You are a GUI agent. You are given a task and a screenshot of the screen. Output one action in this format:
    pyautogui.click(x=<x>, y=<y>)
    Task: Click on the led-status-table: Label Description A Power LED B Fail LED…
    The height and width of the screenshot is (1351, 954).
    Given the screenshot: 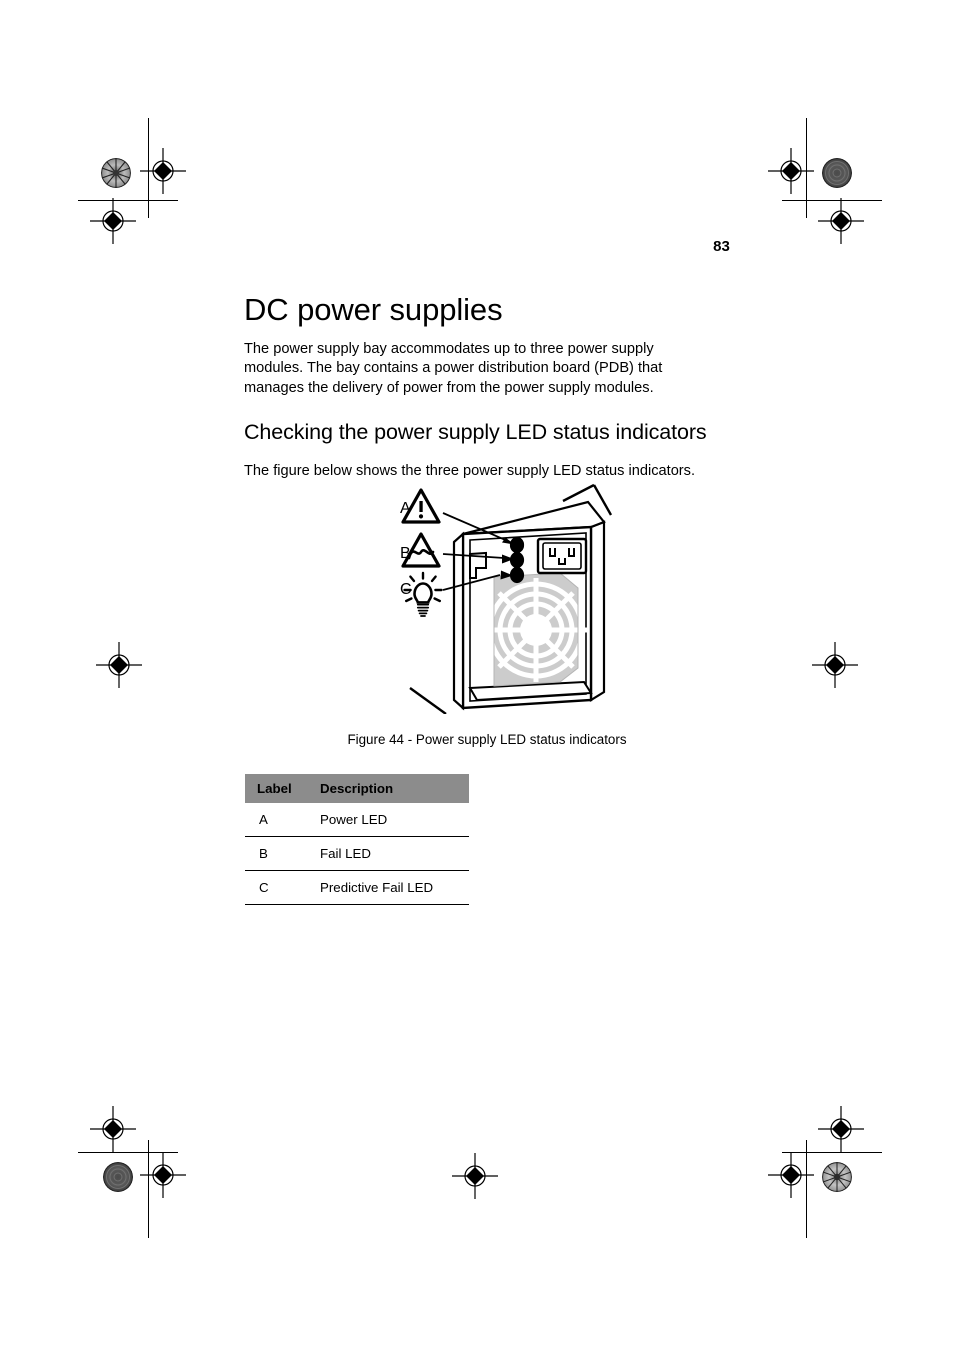 What is the action you would take?
    pyautogui.click(x=357, y=839)
    